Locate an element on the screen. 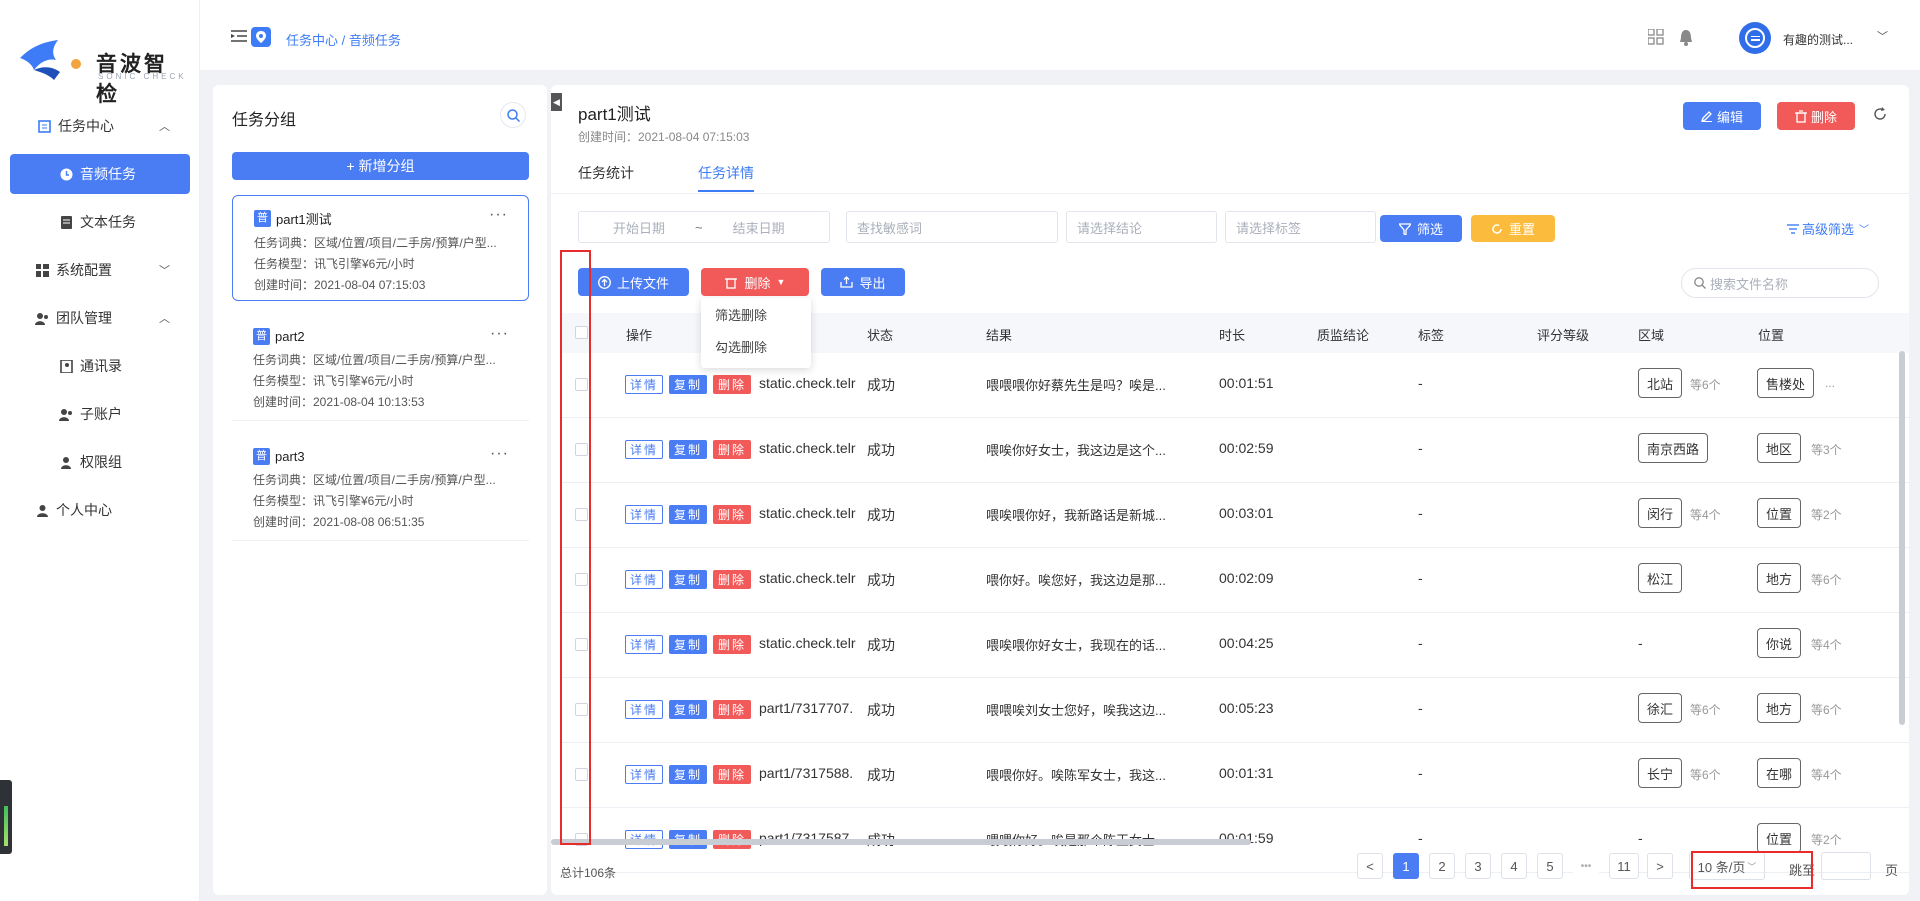  delete-task-button: 删除 is located at coordinates (1816, 116).